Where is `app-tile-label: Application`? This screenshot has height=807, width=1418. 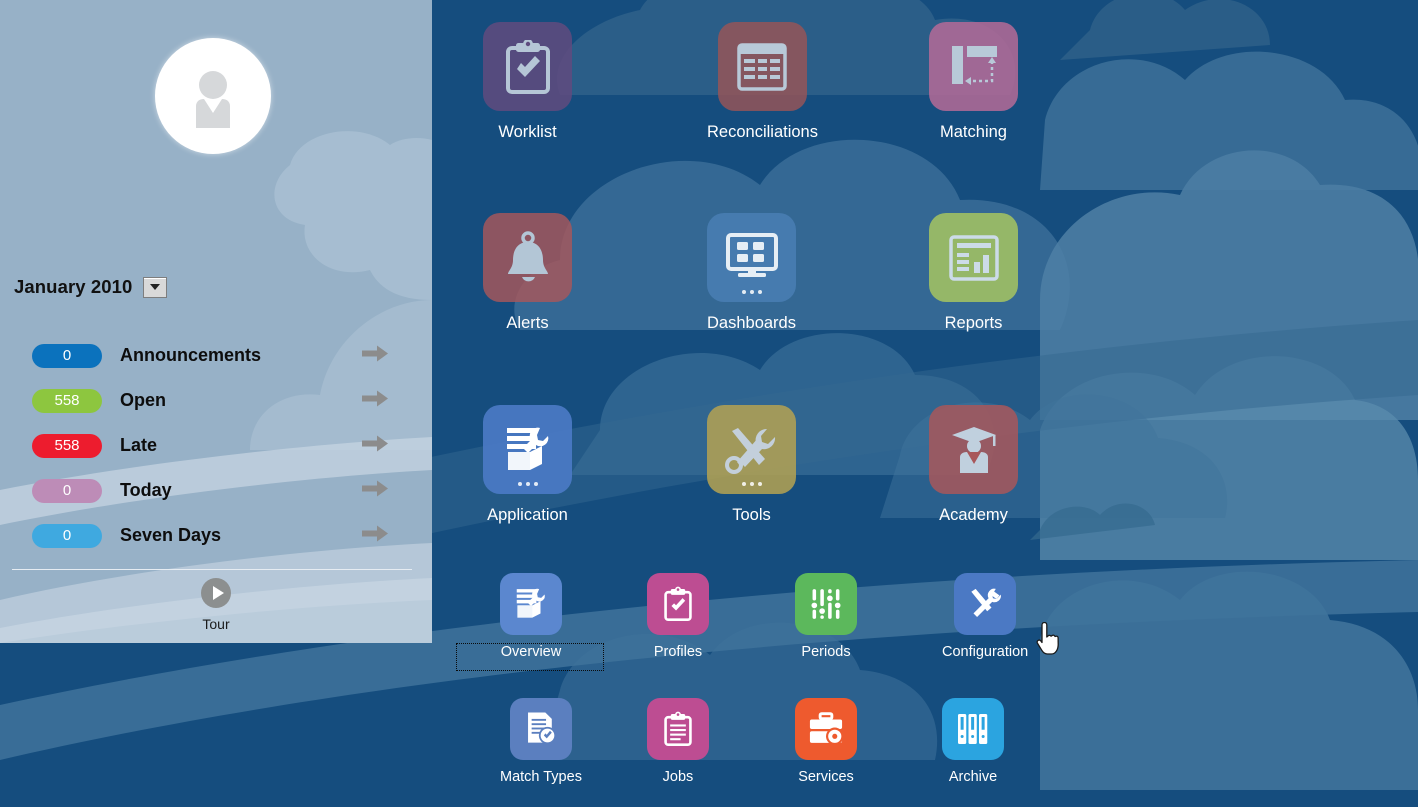 app-tile-label: Application is located at coordinates (527, 515).